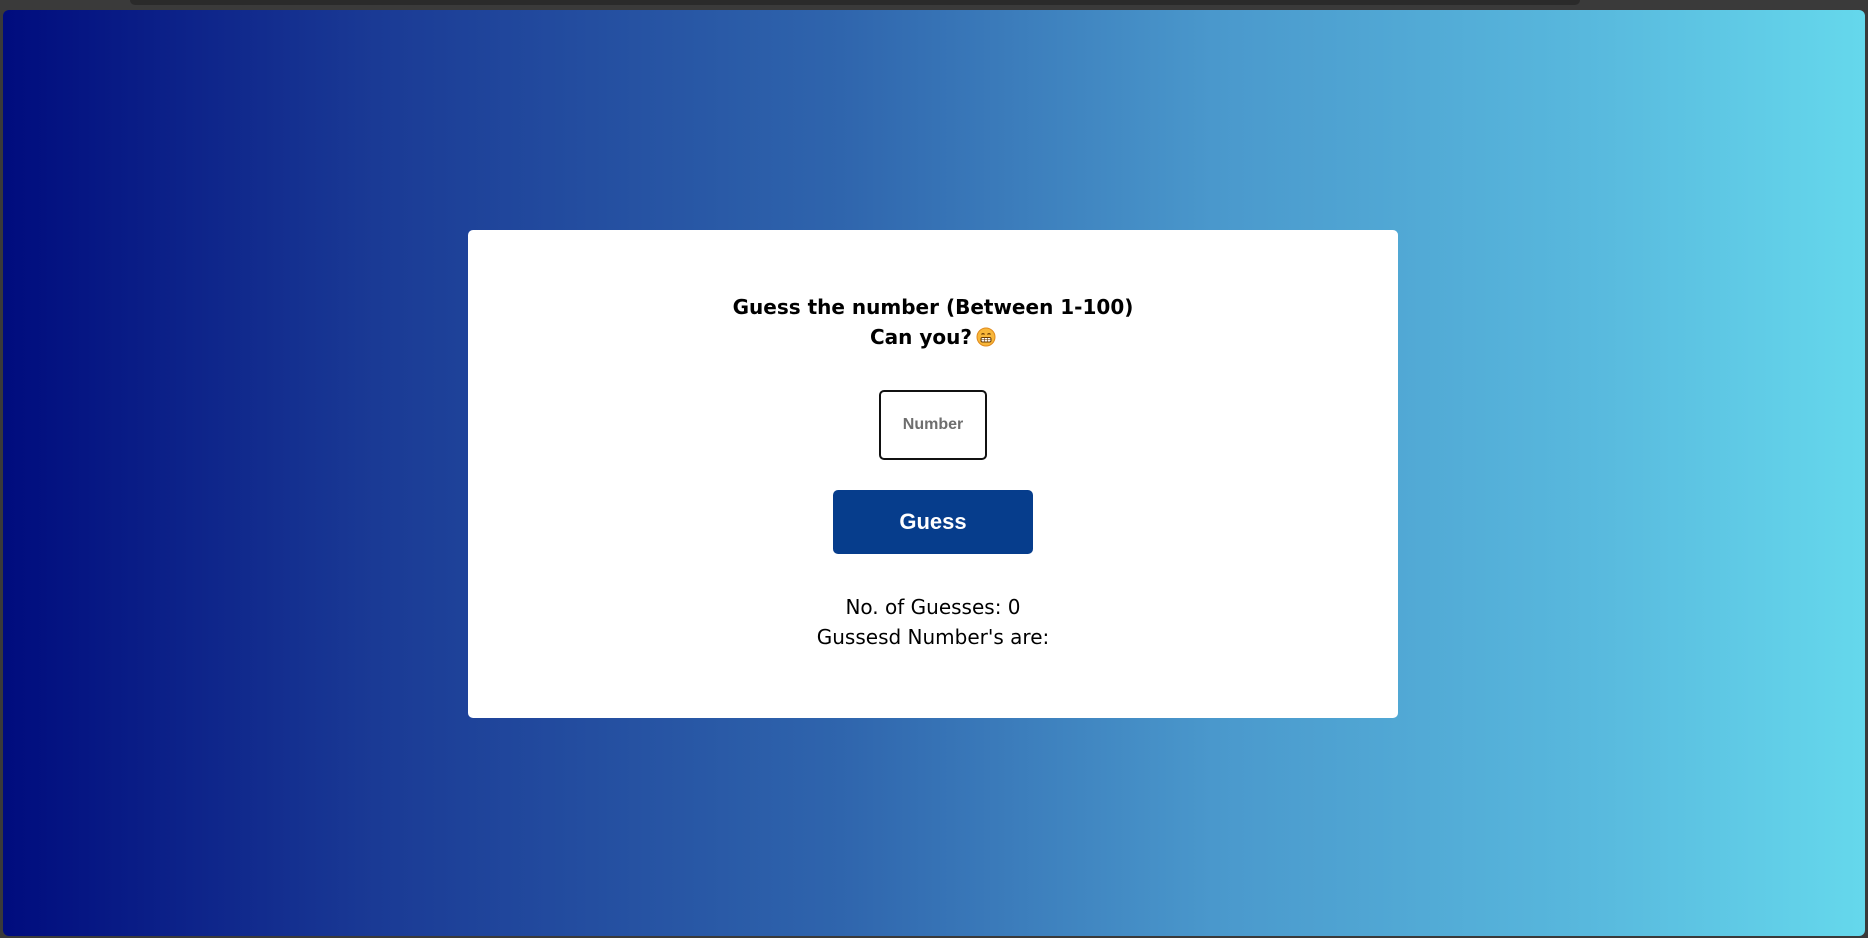 The height and width of the screenshot is (938, 1868). I want to click on guessed-numbers-label: Gussesd Number's are:, so click(933, 637).